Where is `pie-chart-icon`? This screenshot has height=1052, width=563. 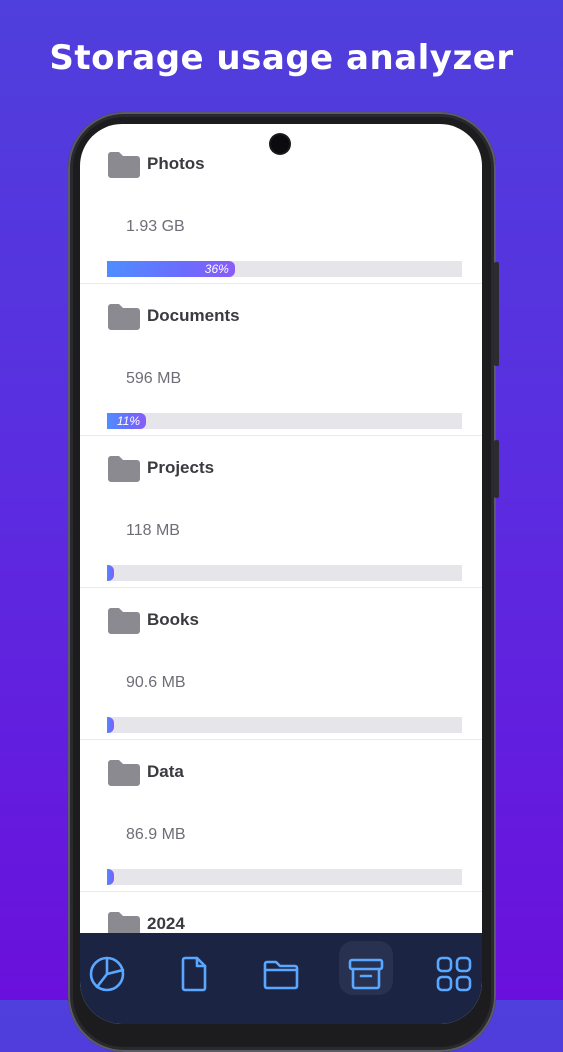 pie-chart-icon is located at coordinates (107, 974).